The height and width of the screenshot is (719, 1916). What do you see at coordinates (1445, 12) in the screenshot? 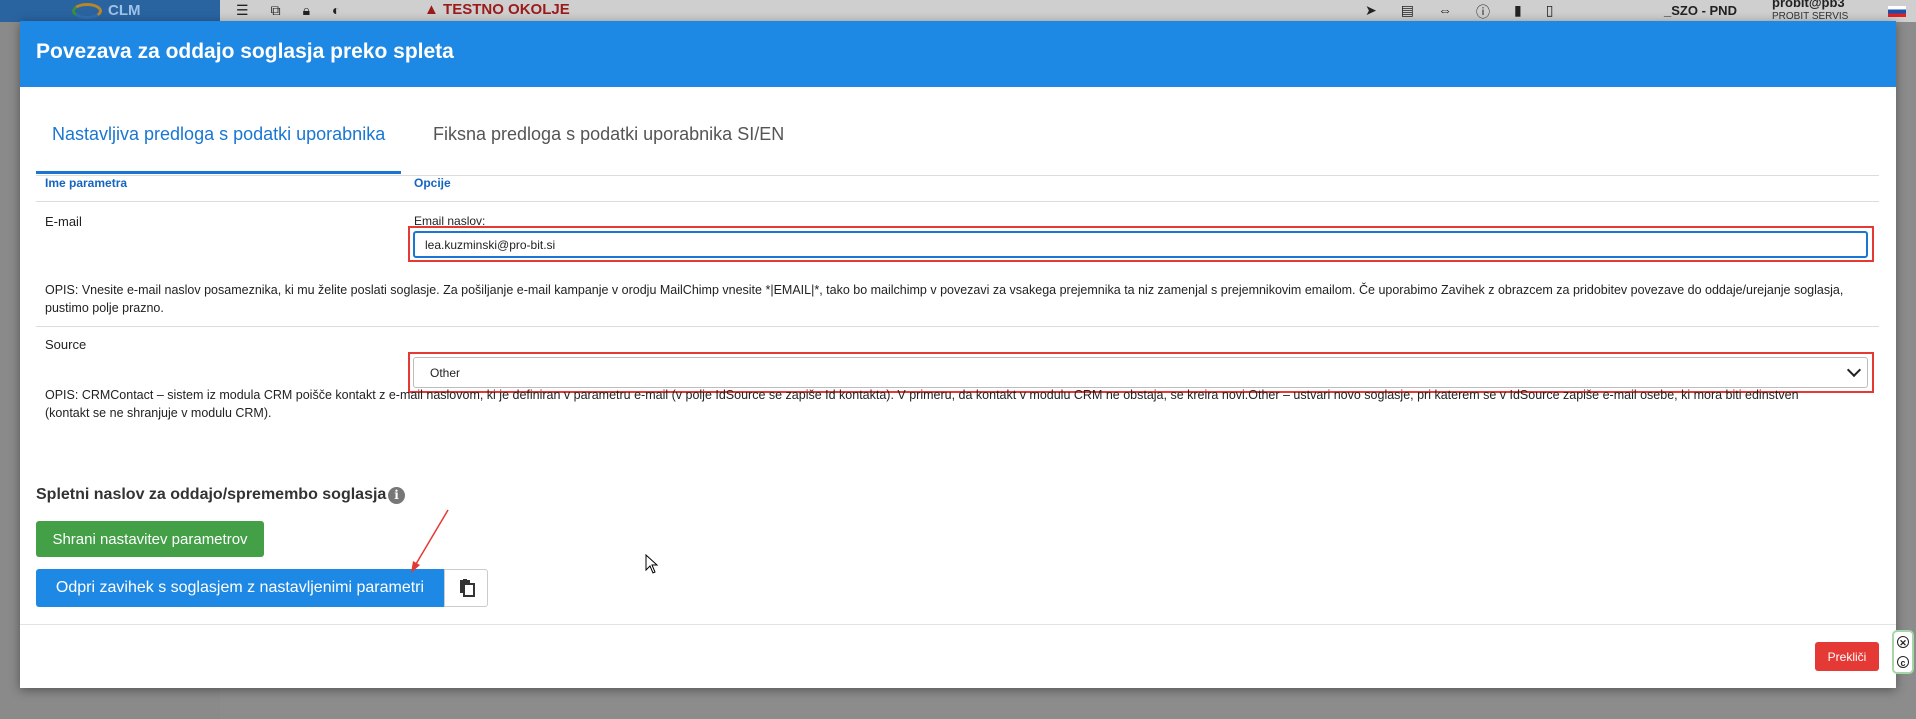
I see `remote-support-icon: ⇔` at bounding box center [1445, 12].